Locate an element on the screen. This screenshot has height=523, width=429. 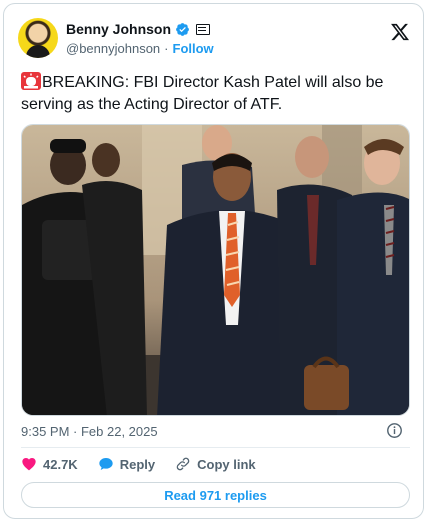
read-replies-button: Read 971 replies is located at coordinates (215, 495).